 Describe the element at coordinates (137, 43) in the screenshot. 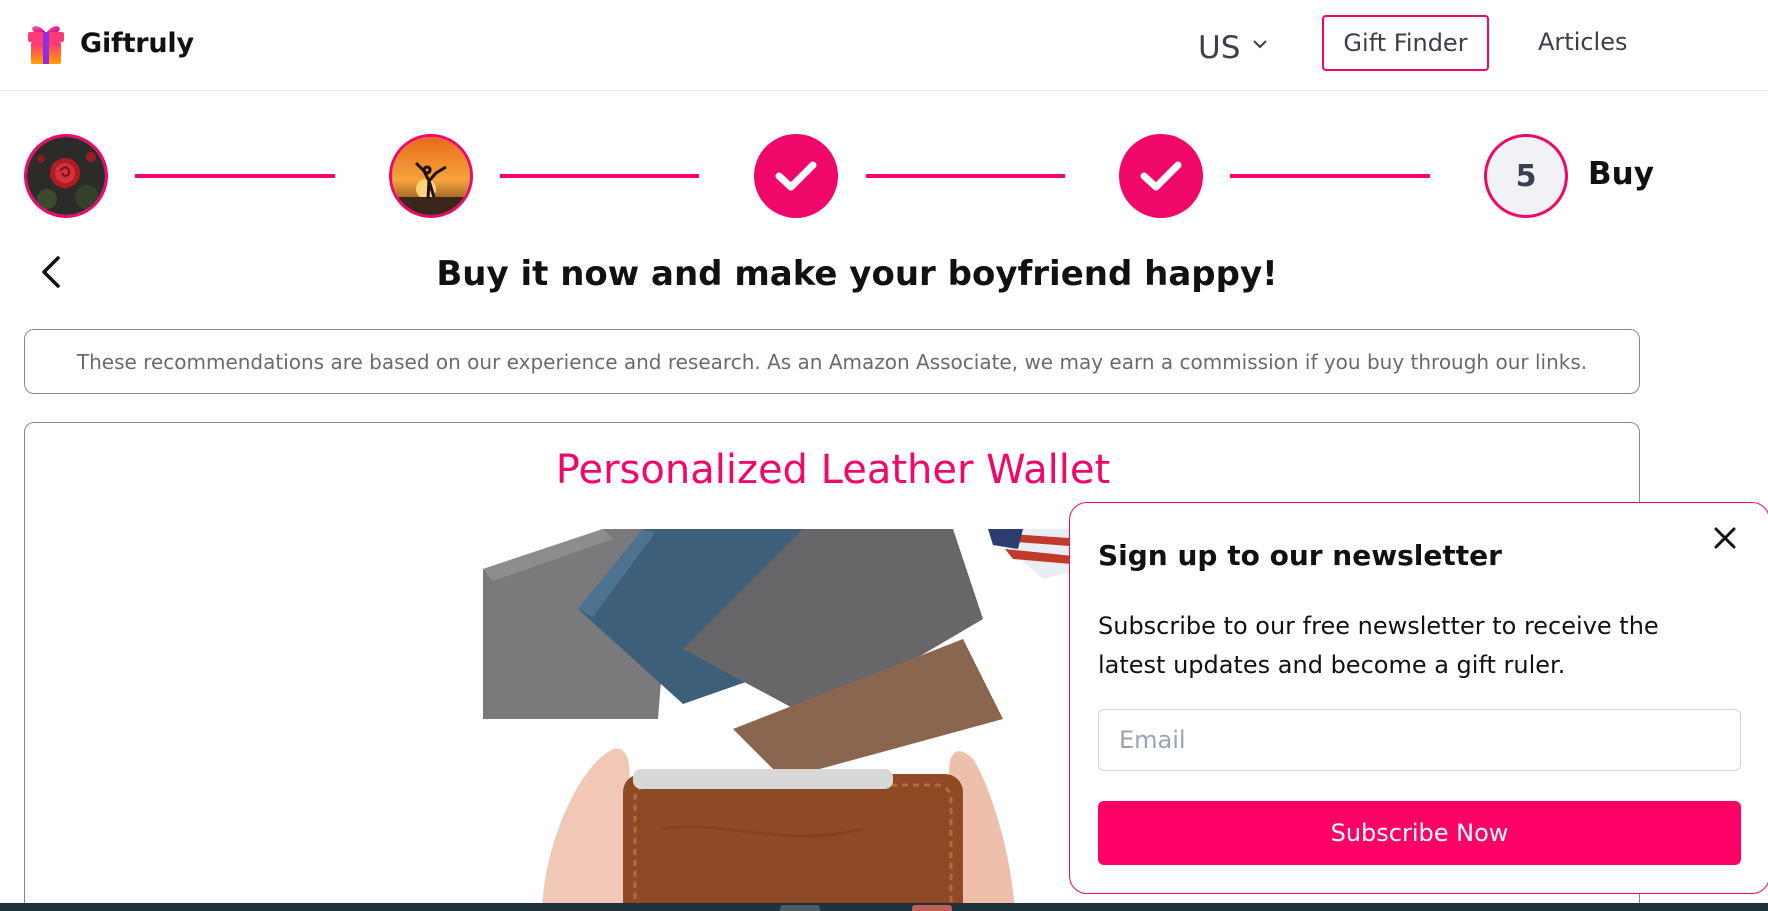

I see `brand-name: Giftruly` at that location.